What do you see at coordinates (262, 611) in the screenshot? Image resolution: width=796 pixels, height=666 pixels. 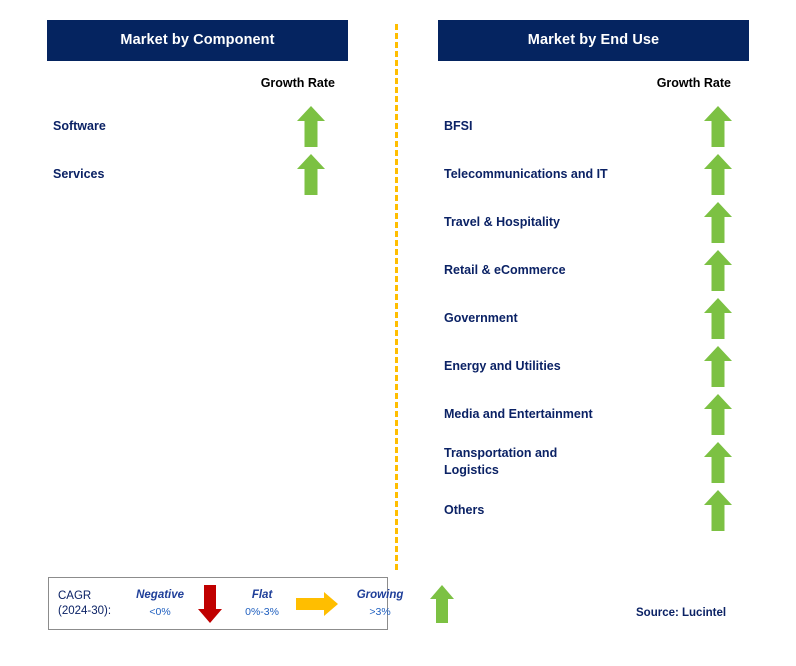 I see `legend-range-flat: 0%-3%` at bounding box center [262, 611].